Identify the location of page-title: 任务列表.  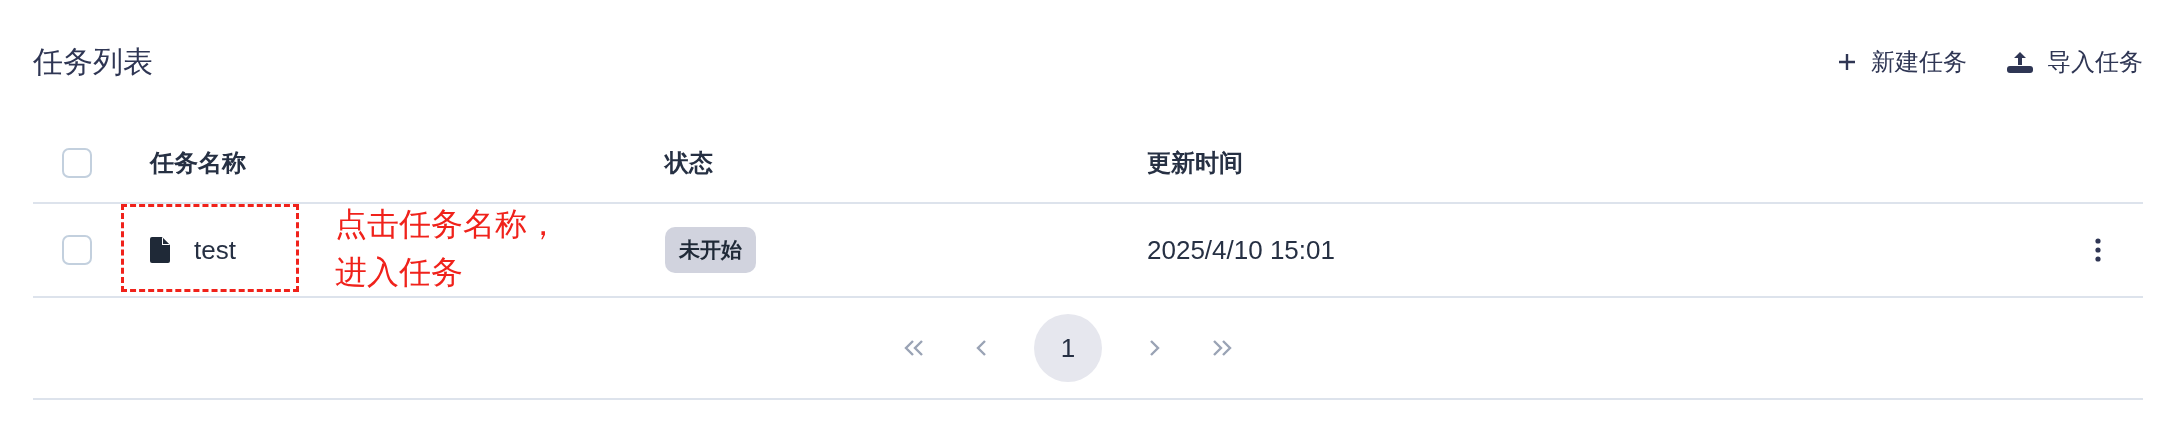
(93, 61).